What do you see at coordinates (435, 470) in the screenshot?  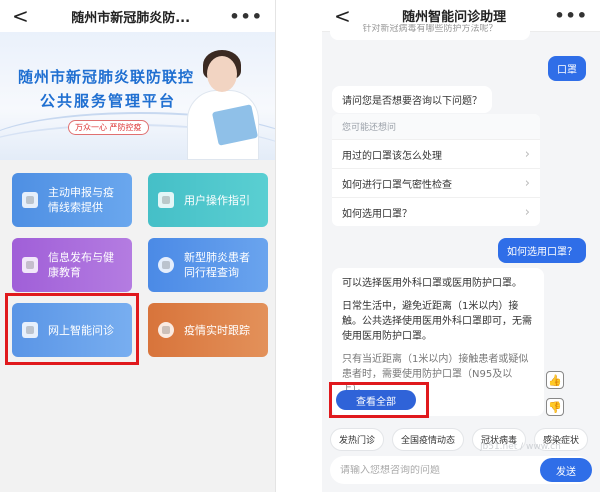 I see `chat-input` at bounding box center [435, 470].